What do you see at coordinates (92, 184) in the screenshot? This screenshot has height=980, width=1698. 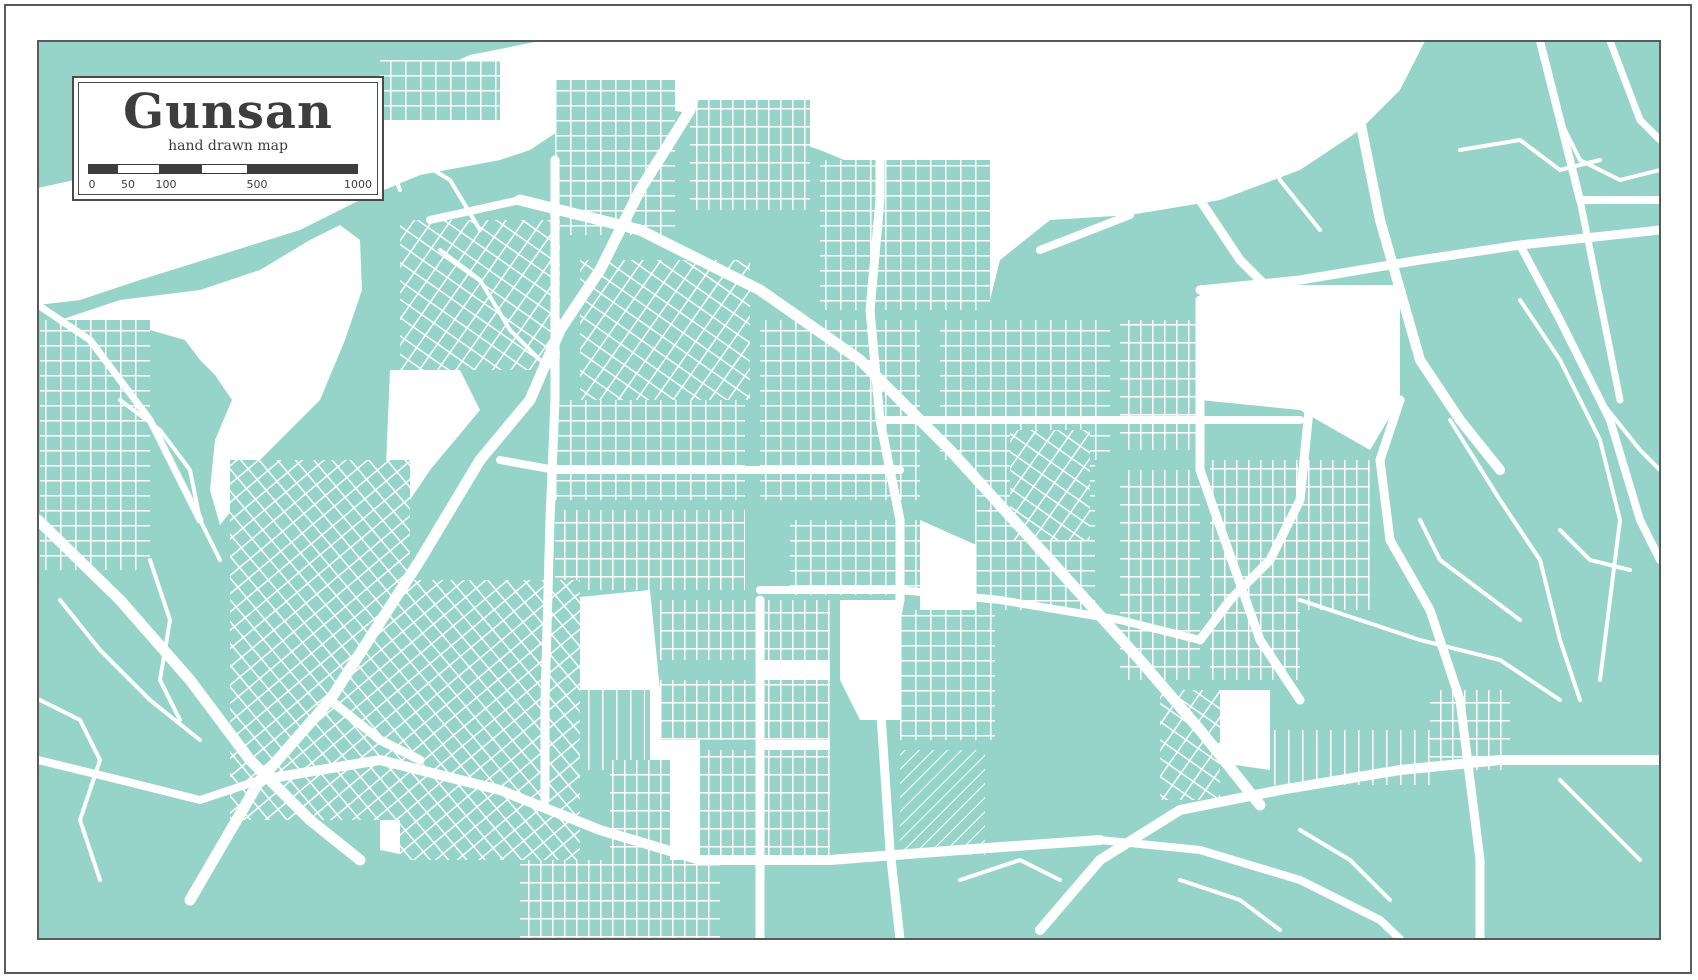 I see `scale-label-0: 0` at bounding box center [92, 184].